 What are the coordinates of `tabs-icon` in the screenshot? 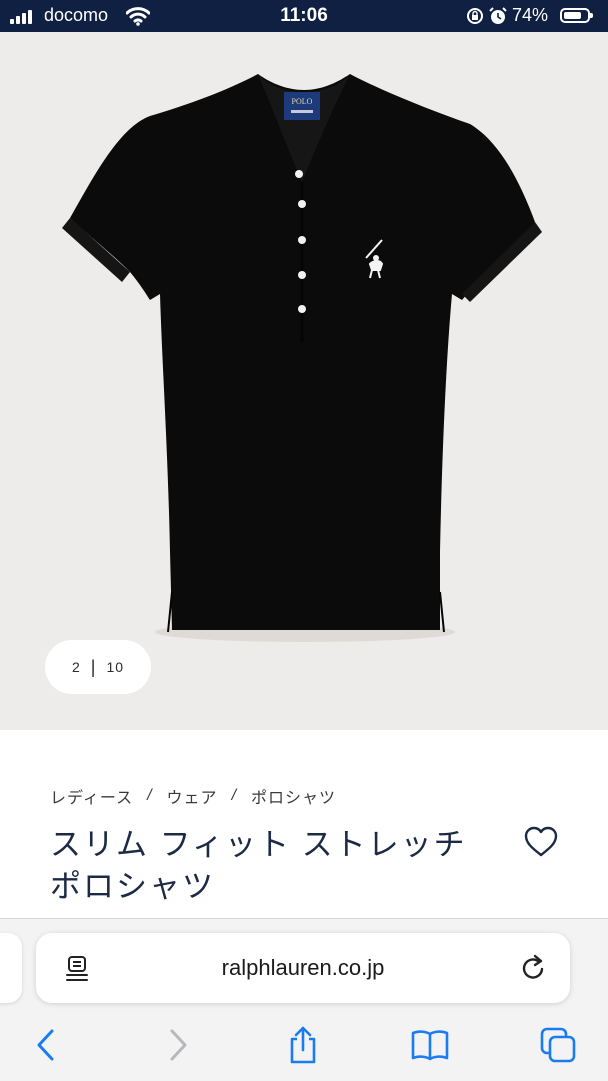 It's located at (558, 1045).